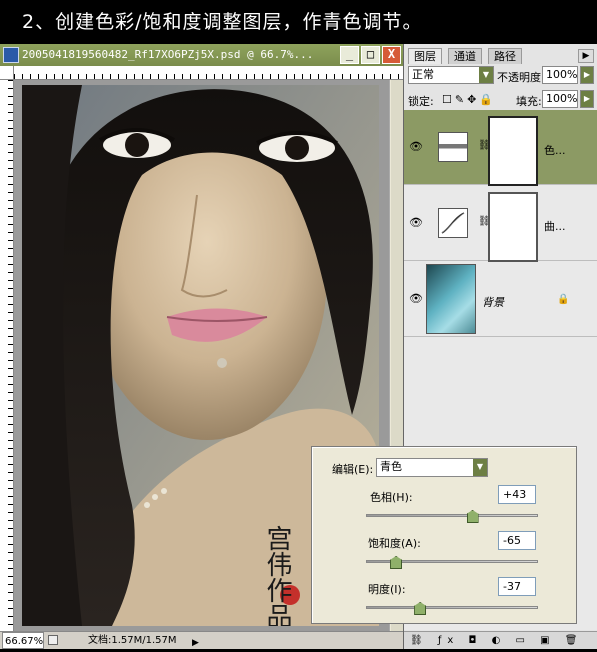 The width and height of the screenshot is (597, 652). Describe the element at coordinates (432, 467) in the screenshot. I see `edit-select: 青色 ▼` at that location.